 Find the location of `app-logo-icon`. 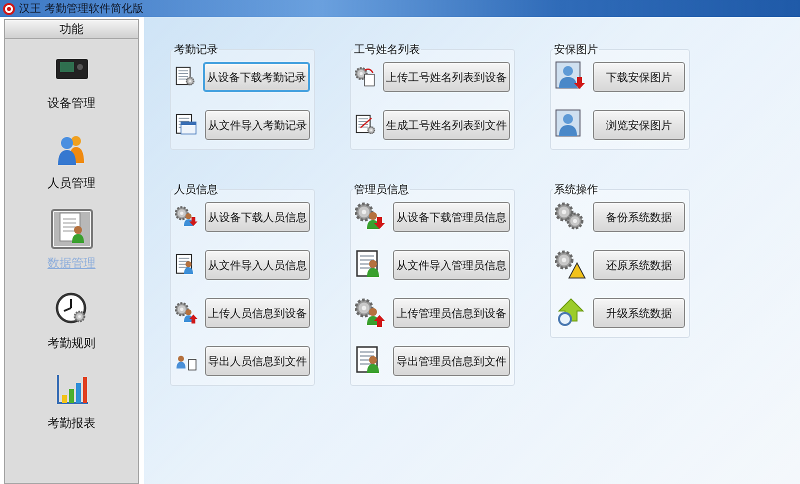

app-logo-icon is located at coordinates (9, 8).